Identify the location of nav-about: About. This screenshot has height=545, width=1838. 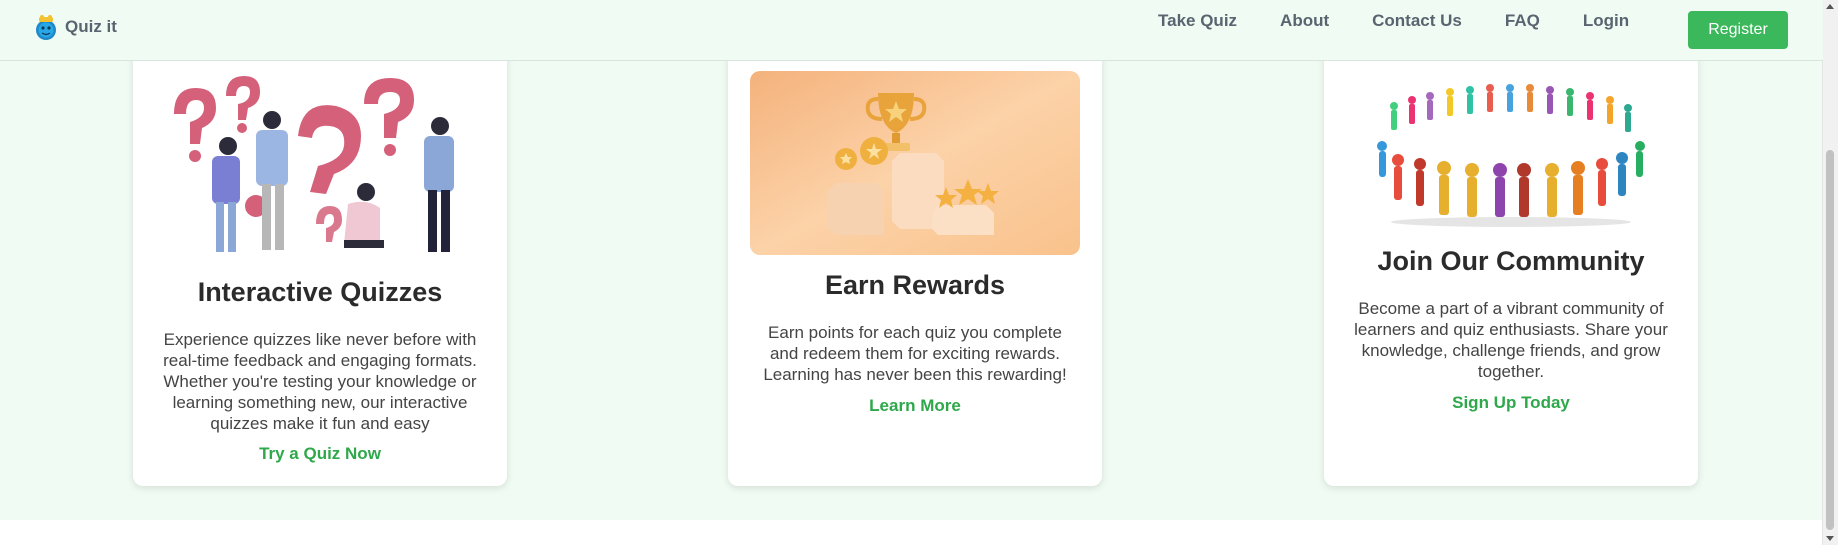
(1304, 21).